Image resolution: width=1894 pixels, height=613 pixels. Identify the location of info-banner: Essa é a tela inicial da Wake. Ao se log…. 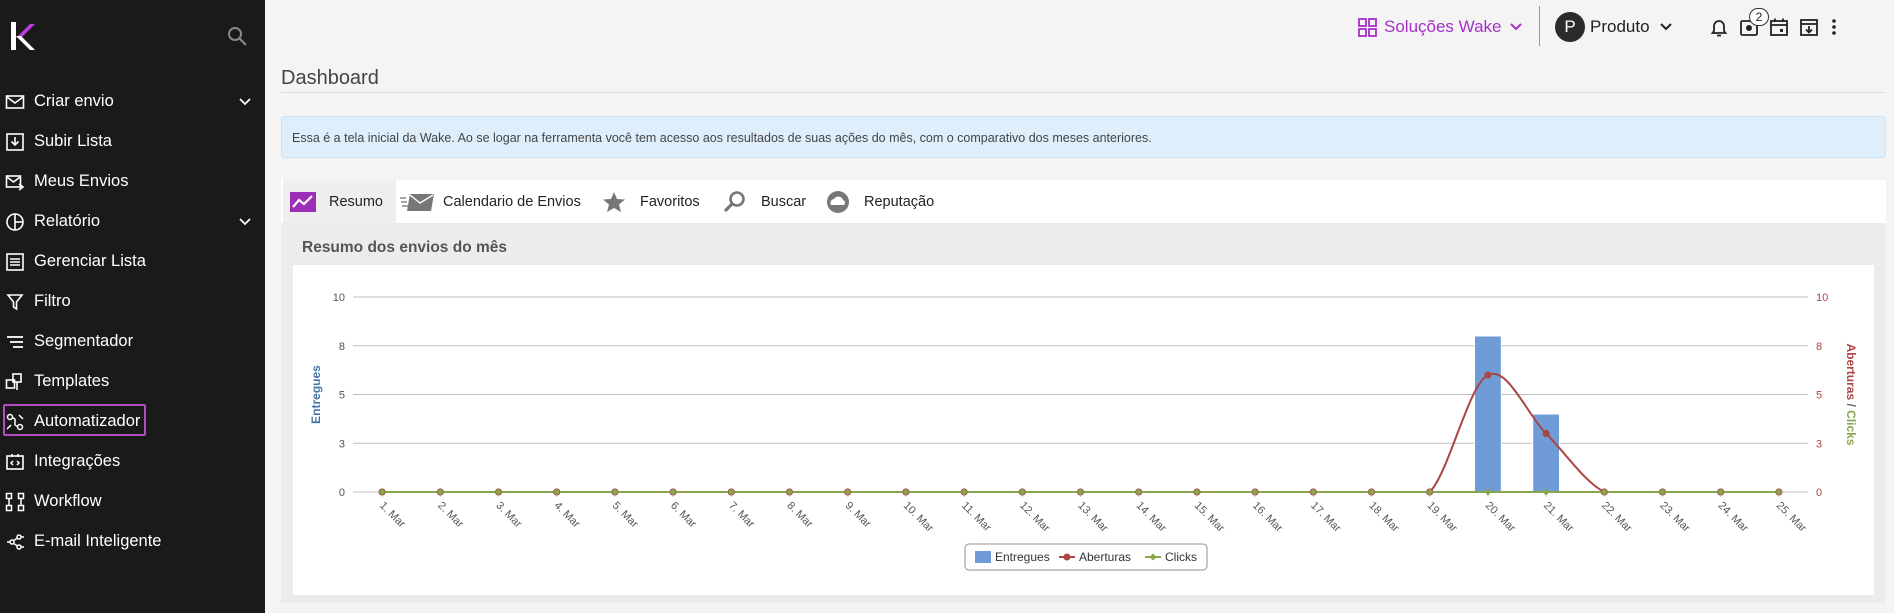
(1083, 137).